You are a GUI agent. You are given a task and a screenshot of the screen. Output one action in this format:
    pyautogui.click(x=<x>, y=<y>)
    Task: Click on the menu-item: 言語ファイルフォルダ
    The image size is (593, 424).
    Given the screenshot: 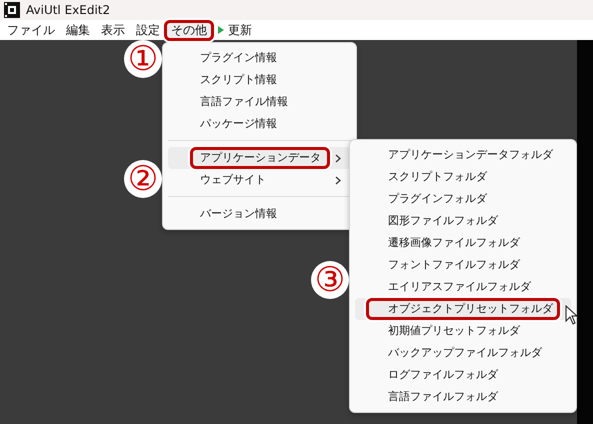 What is the action you would take?
    pyautogui.click(x=463, y=397)
    